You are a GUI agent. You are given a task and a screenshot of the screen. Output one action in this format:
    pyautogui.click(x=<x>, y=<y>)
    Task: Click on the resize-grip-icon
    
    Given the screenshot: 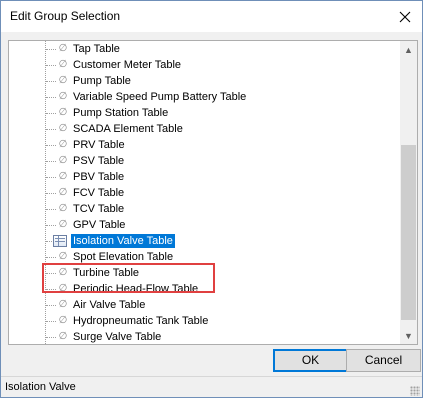 What is the action you would take?
    pyautogui.click(x=415, y=391)
    